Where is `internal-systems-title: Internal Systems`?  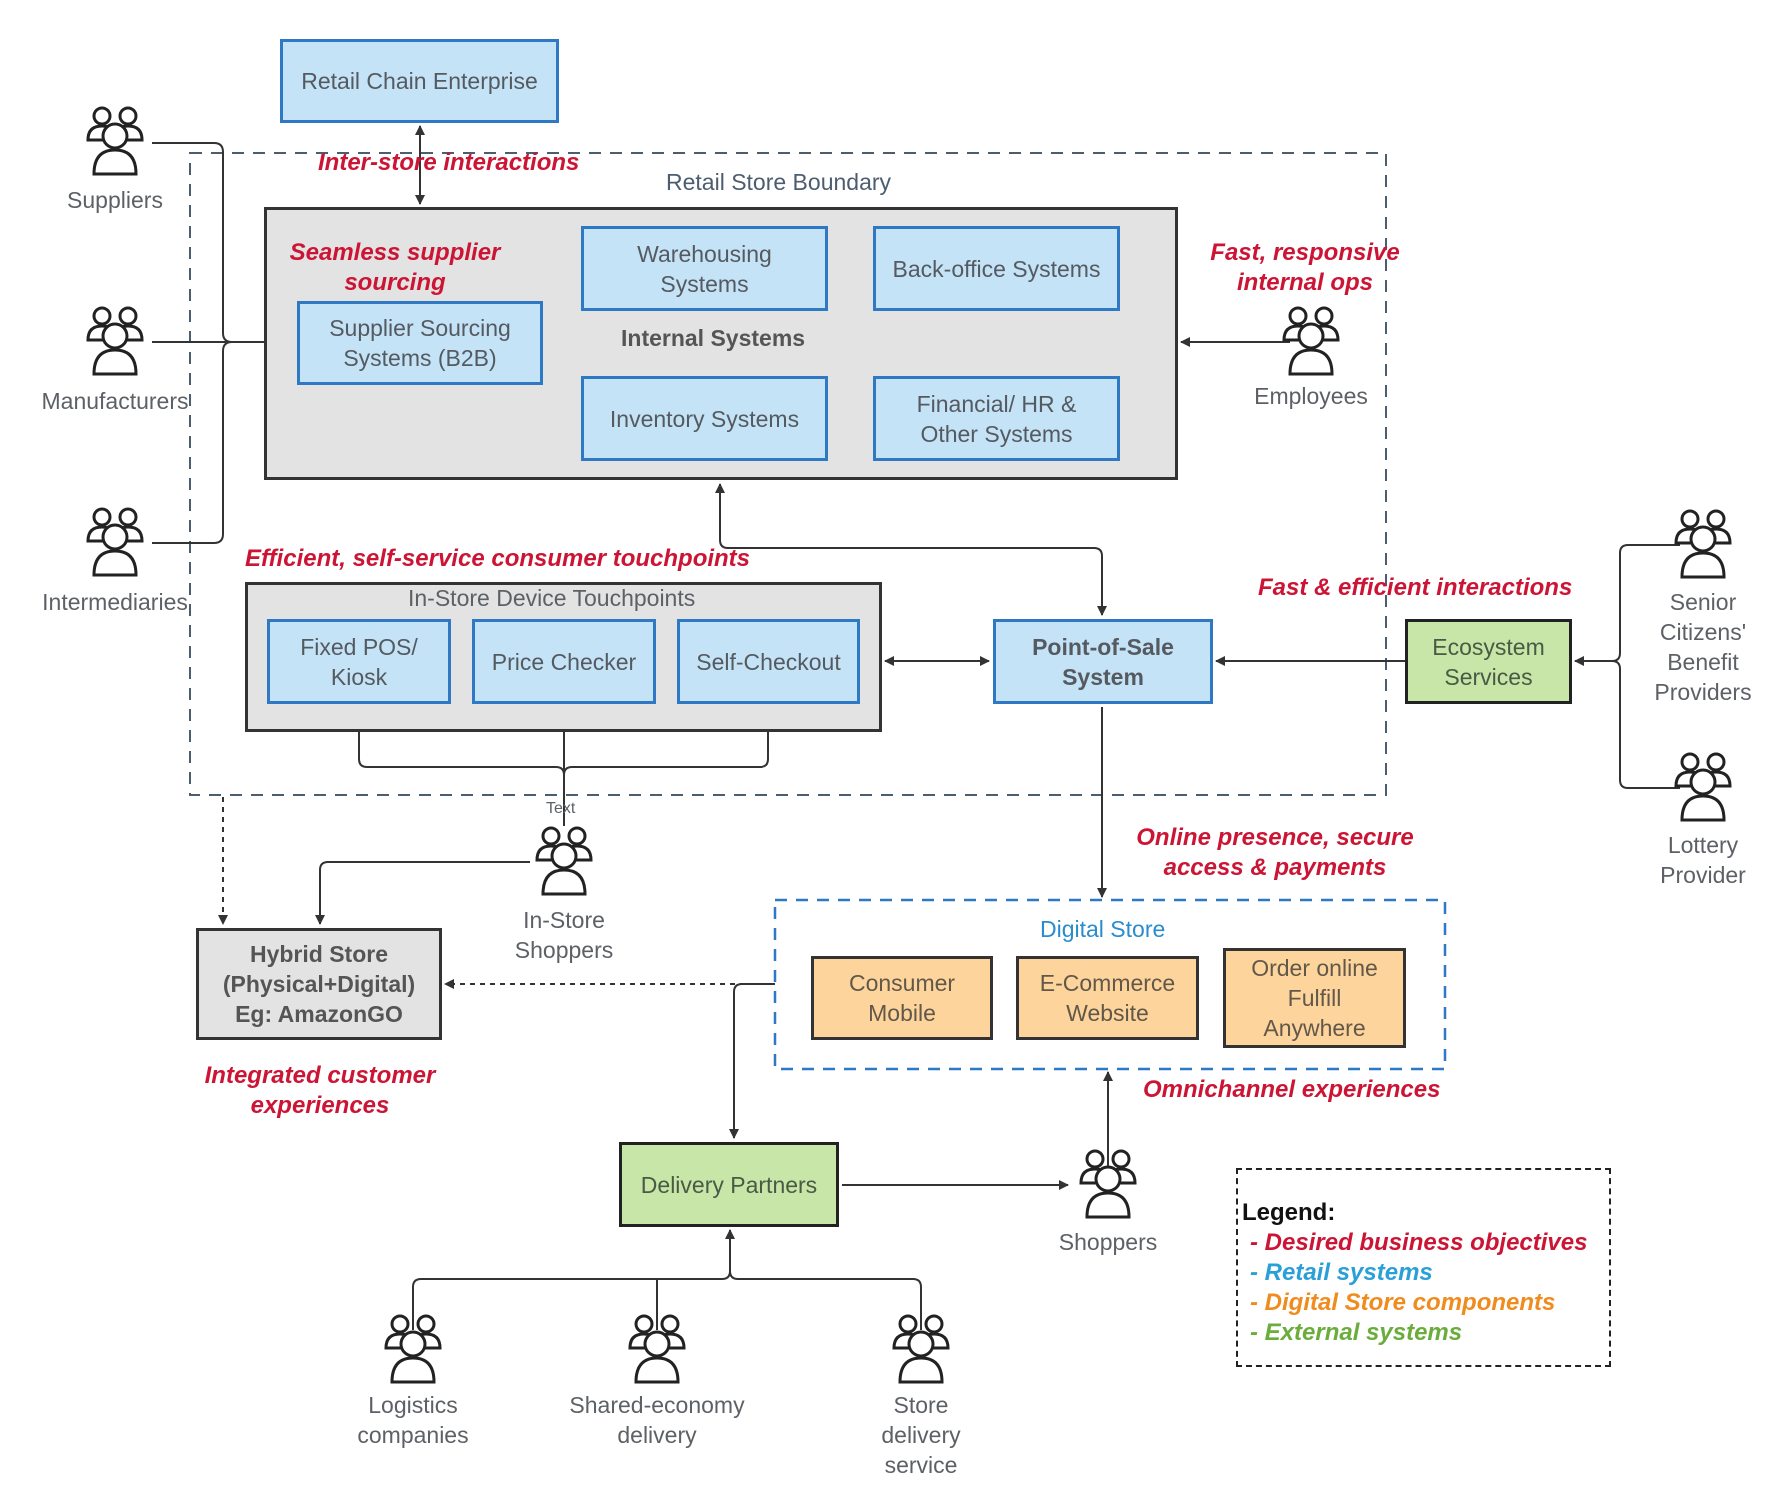 internal-systems-title: Internal Systems is located at coordinates (713, 338).